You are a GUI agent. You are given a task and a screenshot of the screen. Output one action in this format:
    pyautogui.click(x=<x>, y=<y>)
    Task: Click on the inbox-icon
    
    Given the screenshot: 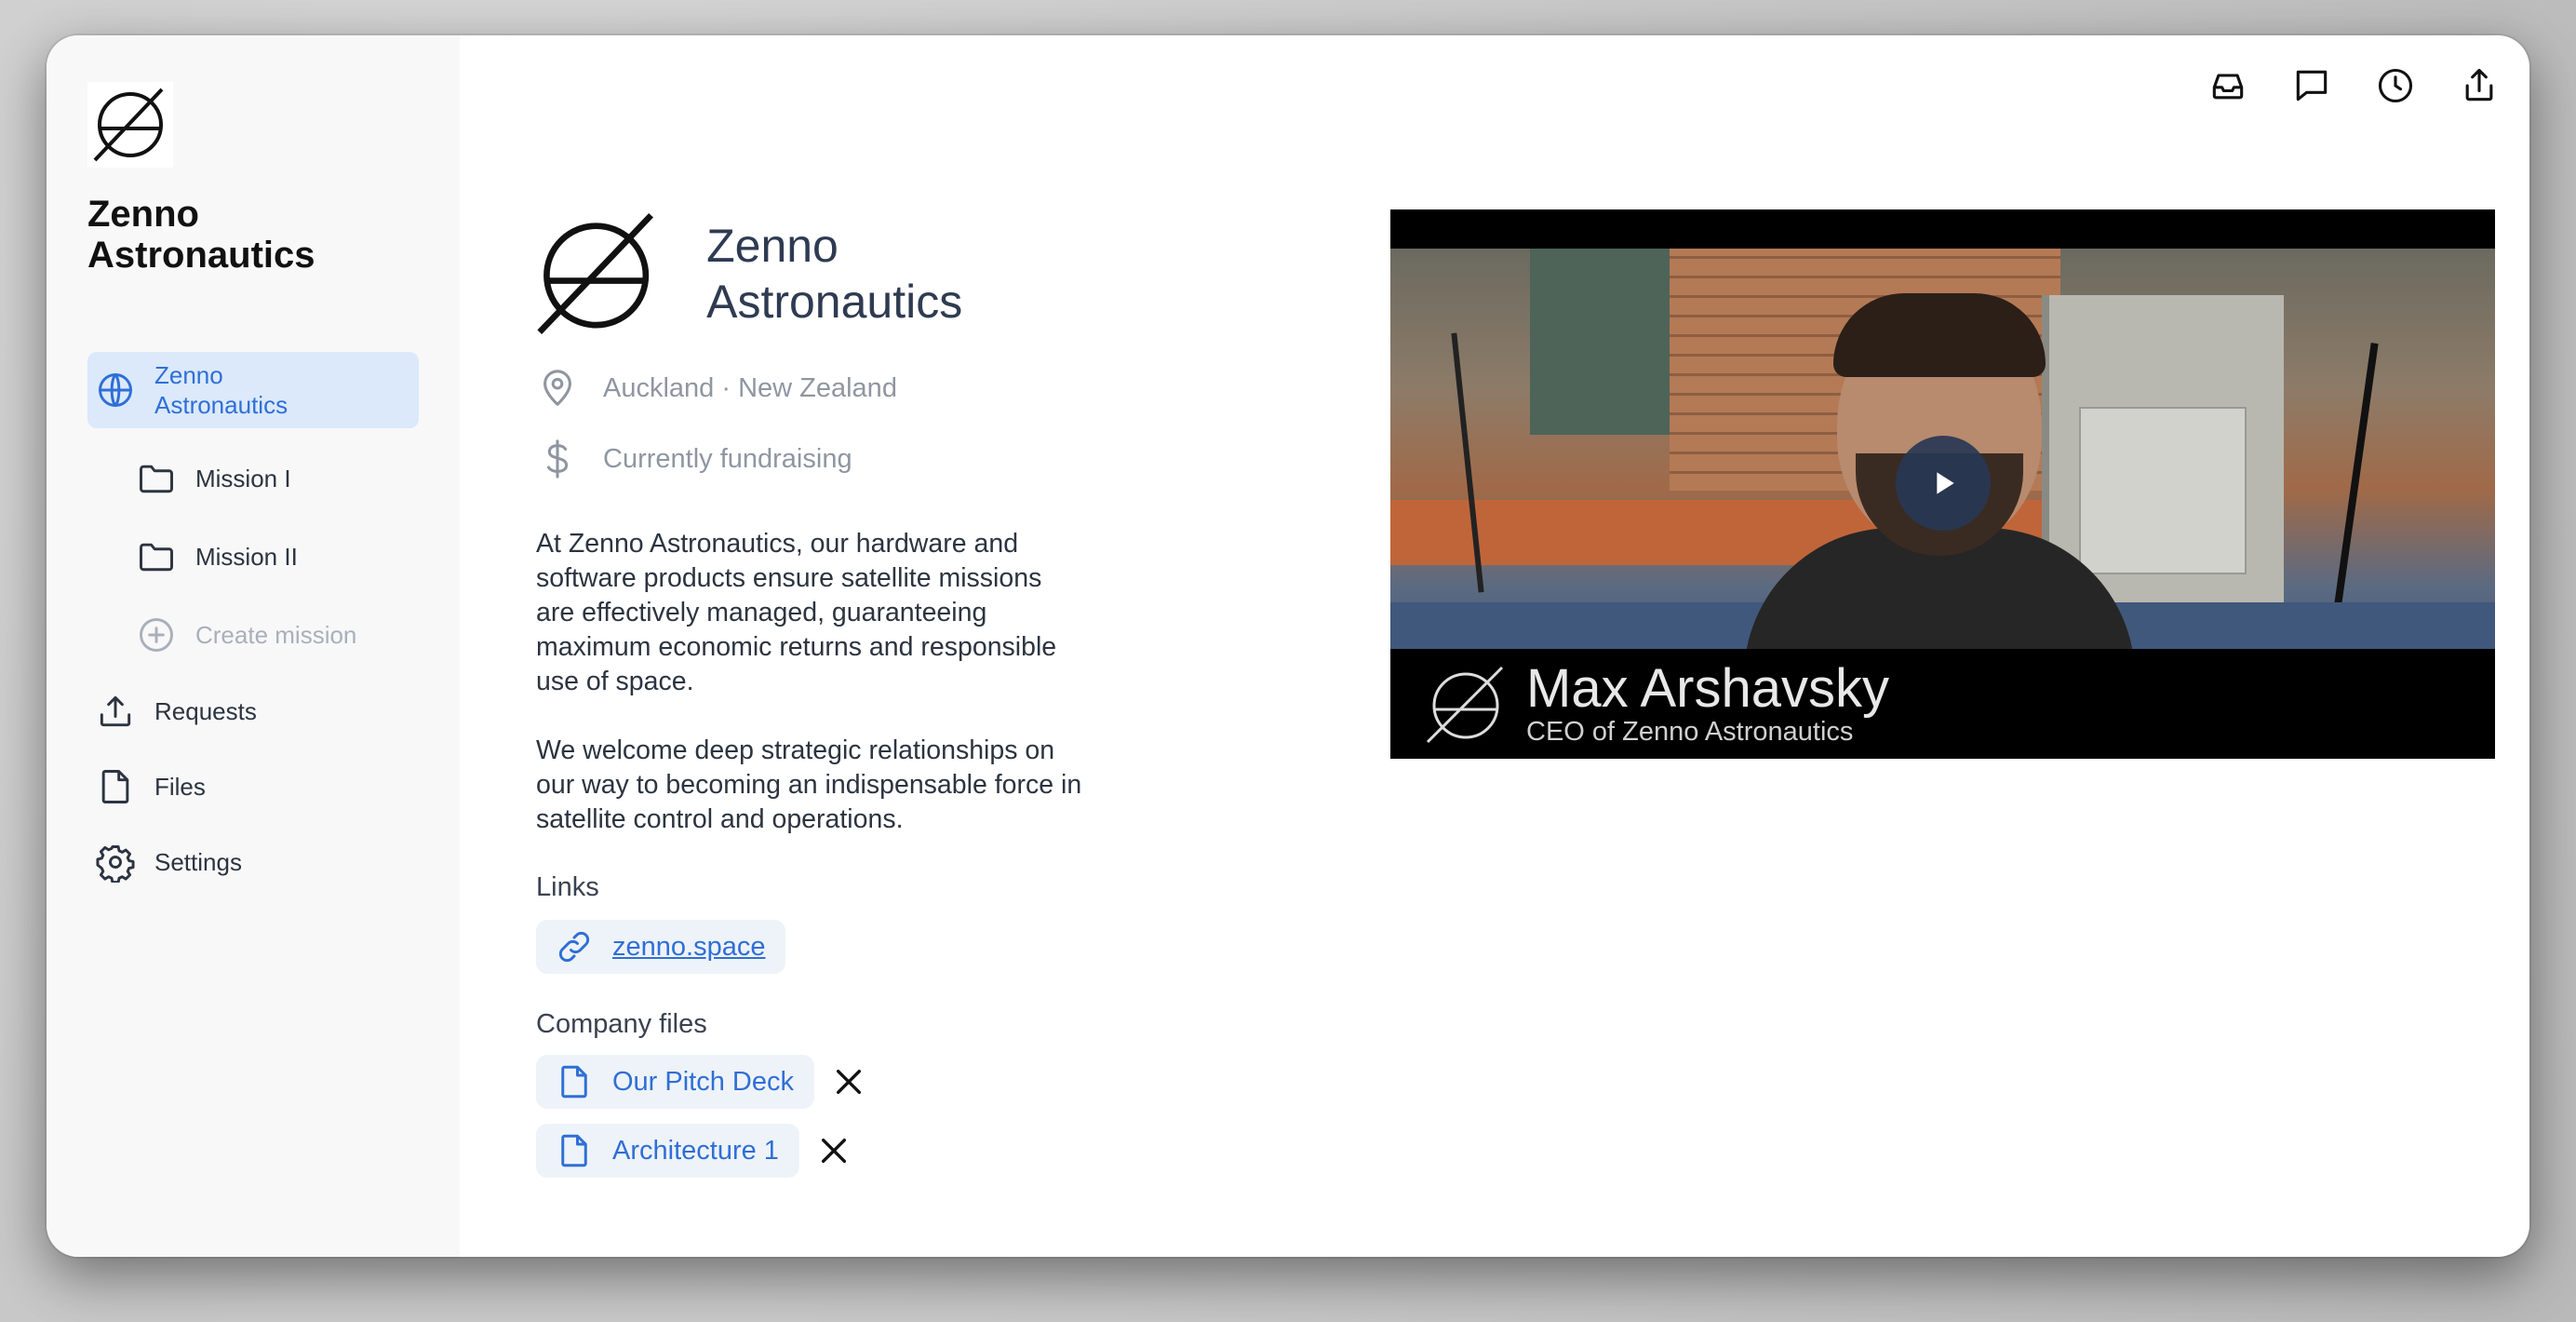 What is the action you would take?
    pyautogui.click(x=2227, y=85)
    